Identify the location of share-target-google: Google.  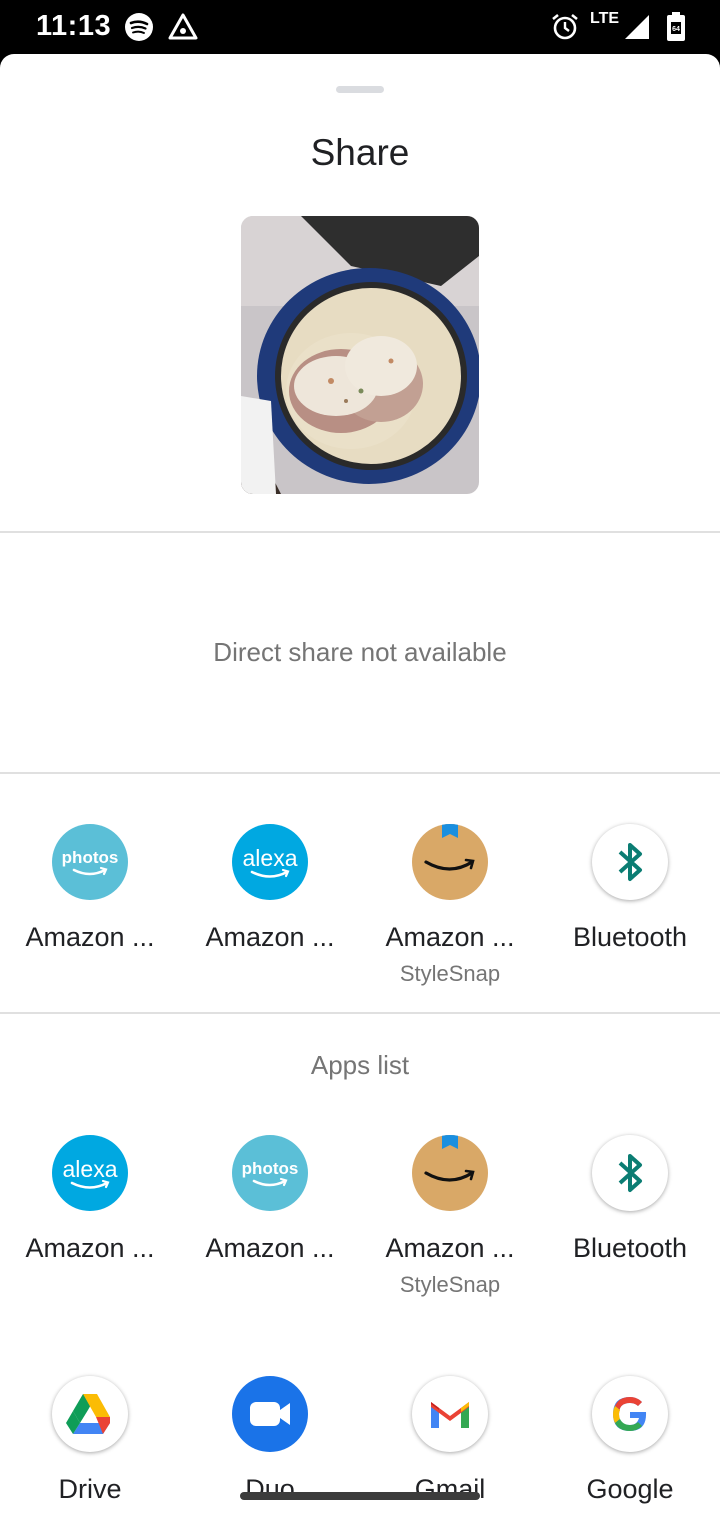
(630, 1440).